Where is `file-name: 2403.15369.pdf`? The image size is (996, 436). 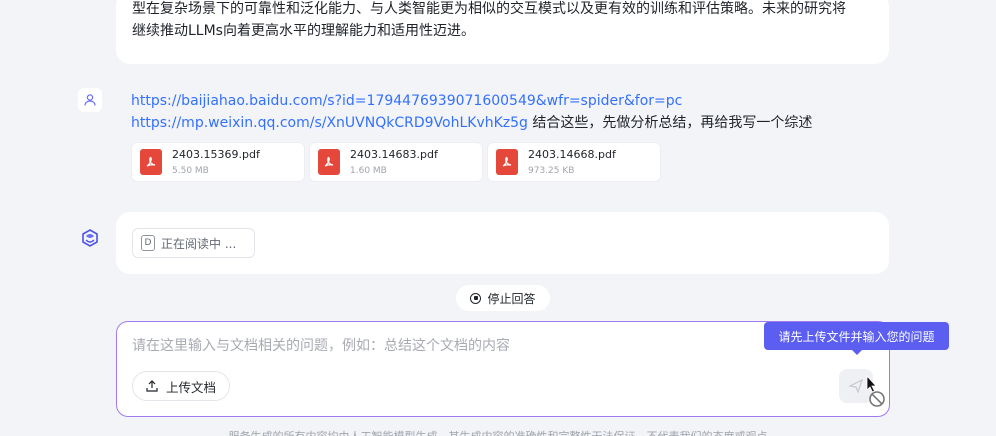
file-name: 2403.15369.pdf is located at coordinates (216, 154).